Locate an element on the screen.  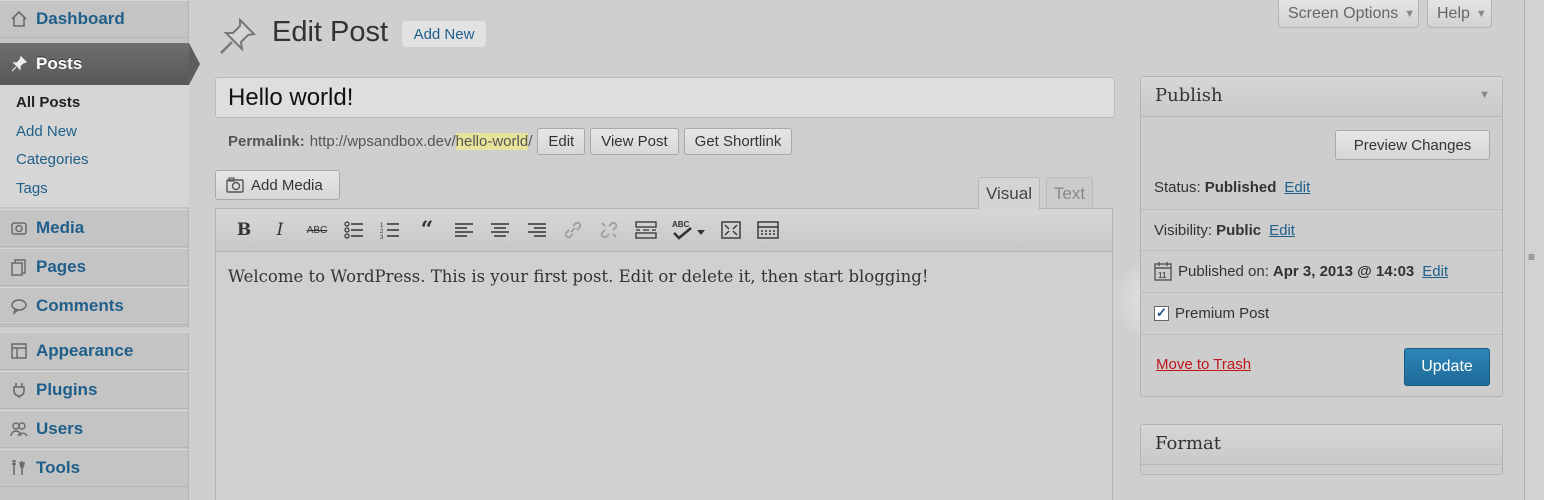
chevron-down-icon: ▼ is located at coordinates (1481, 13).